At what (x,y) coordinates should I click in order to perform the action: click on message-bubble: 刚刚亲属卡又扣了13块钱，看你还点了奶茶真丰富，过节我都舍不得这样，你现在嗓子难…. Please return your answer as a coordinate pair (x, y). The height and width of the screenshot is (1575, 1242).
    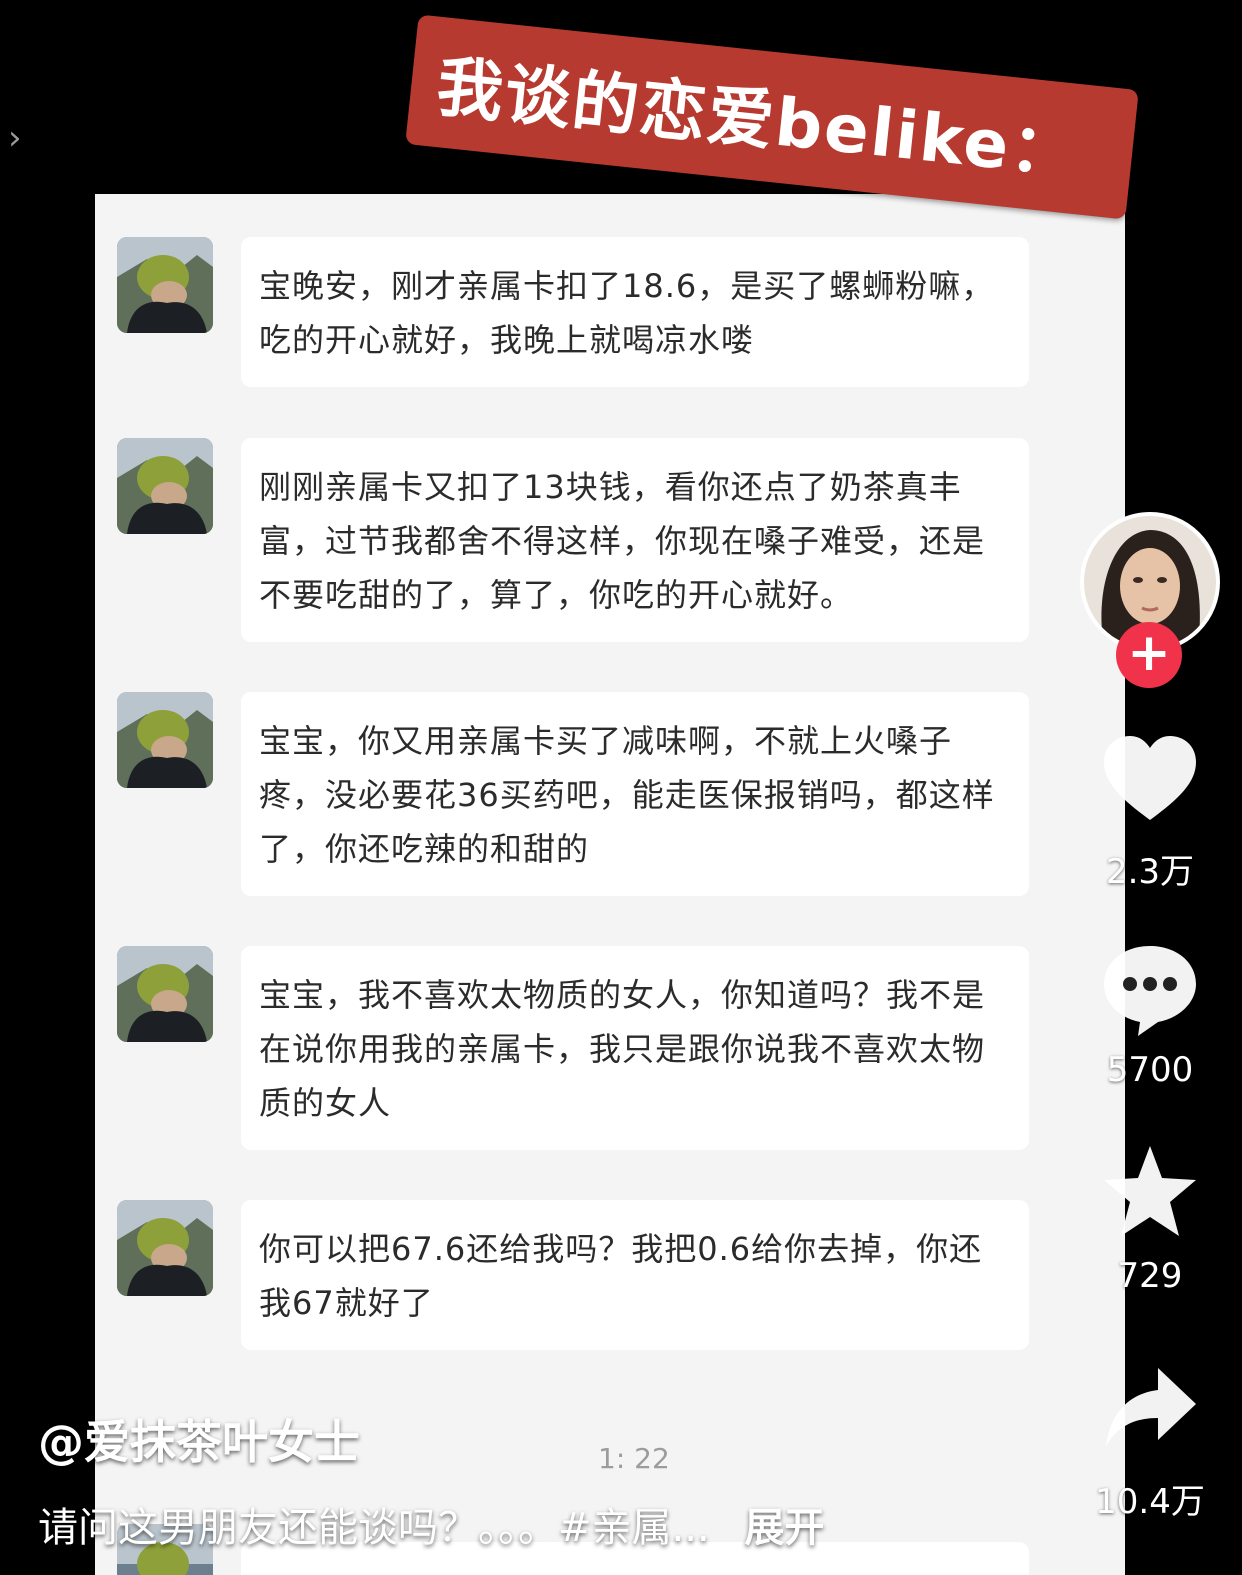
    Looking at the image, I should click on (635, 540).